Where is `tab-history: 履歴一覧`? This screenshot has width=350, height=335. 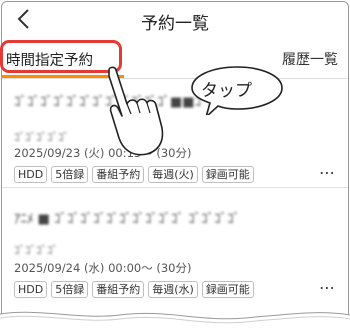 tab-history: 履歴一覧 is located at coordinates (310, 59).